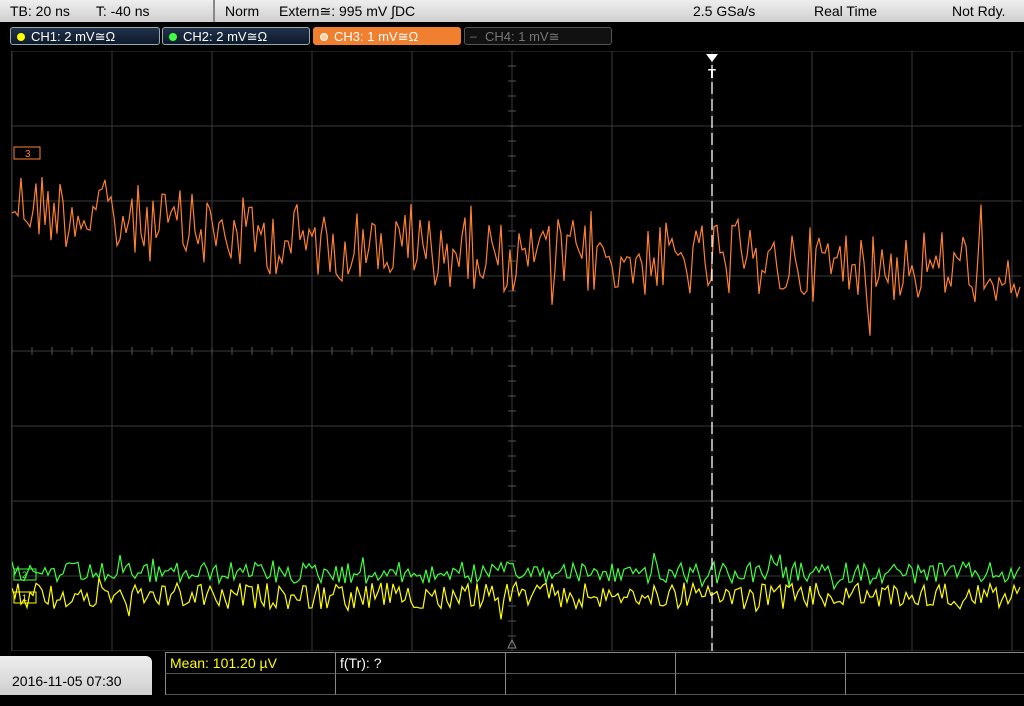  What do you see at coordinates (73, 36) in the screenshot?
I see `ch1-label: CH1: 2 mV≅Ω` at bounding box center [73, 36].